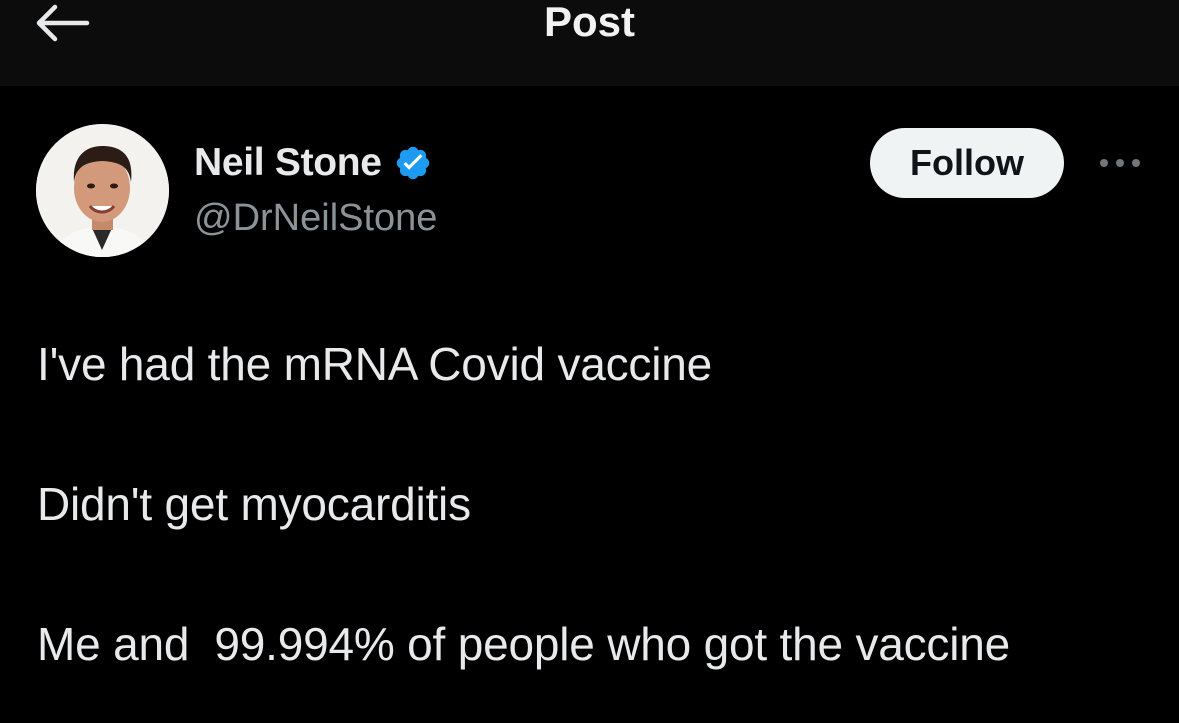 Image resolution: width=1179 pixels, height=723 pixels. Describe the element at coordinates (315, 218) in the screenshot. I see `author-handle: @DrNeilStone` at that location.